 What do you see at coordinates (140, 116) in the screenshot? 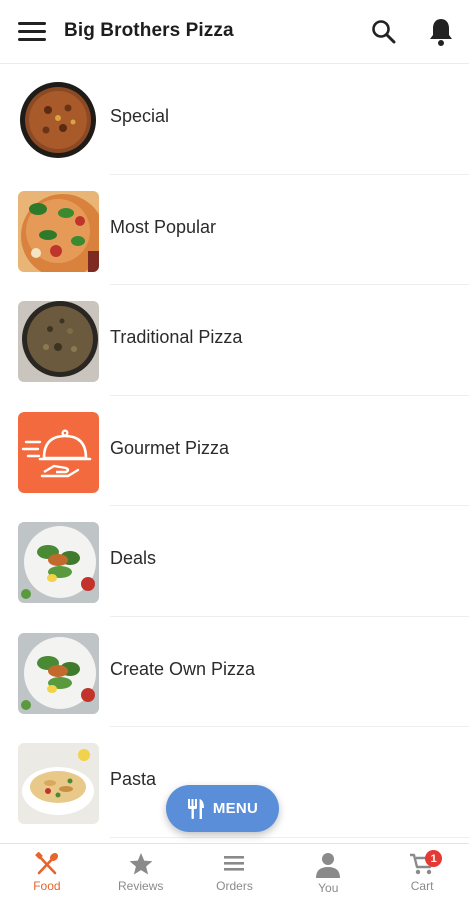
I see `category-label: Special` at bounding box center [140, 116].